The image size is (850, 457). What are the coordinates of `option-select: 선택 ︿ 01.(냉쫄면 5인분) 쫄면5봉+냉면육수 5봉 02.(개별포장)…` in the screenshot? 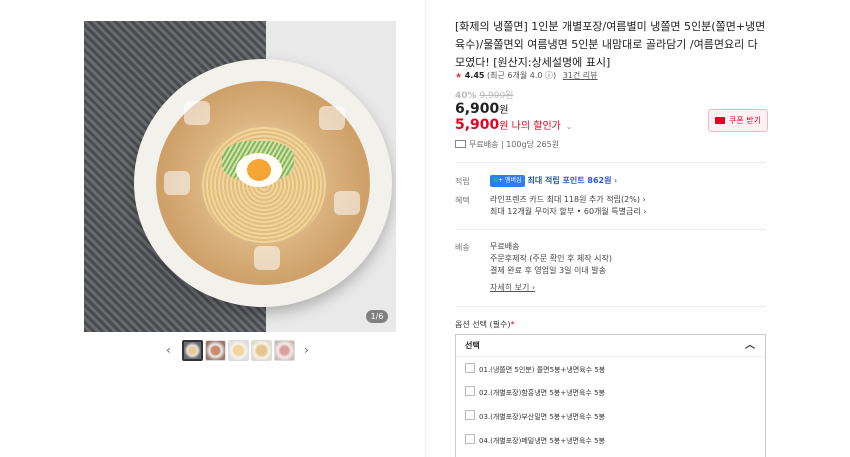 It's located at (610, 395).